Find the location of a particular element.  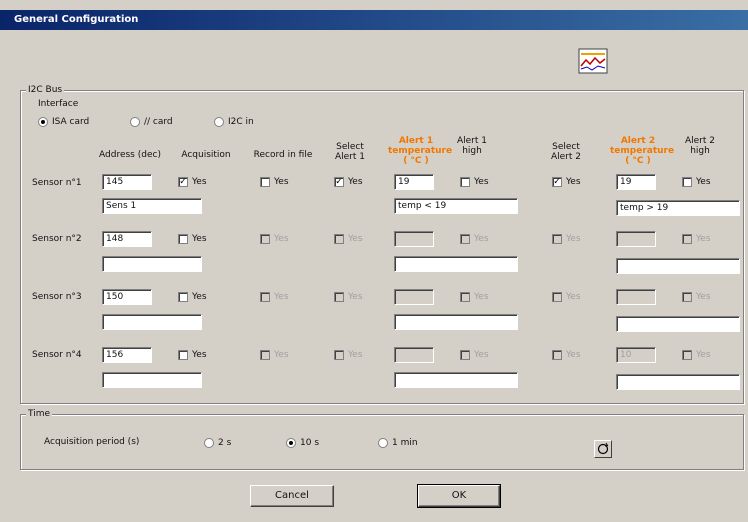

period-radio-10s: 10 s is located at coordinates (302, 443).